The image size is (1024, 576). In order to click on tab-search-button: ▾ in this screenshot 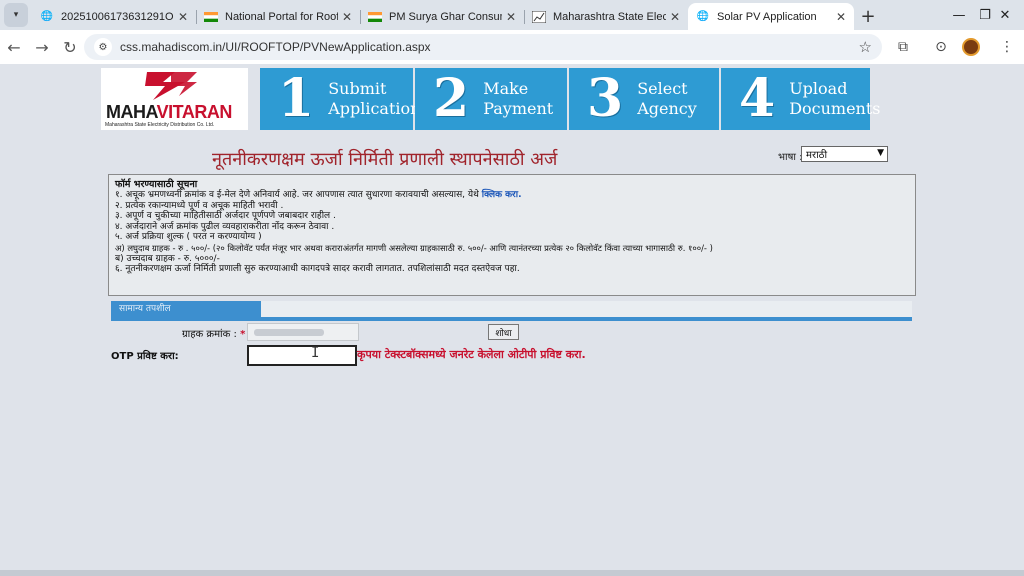, I will do `click(16, 15)`.